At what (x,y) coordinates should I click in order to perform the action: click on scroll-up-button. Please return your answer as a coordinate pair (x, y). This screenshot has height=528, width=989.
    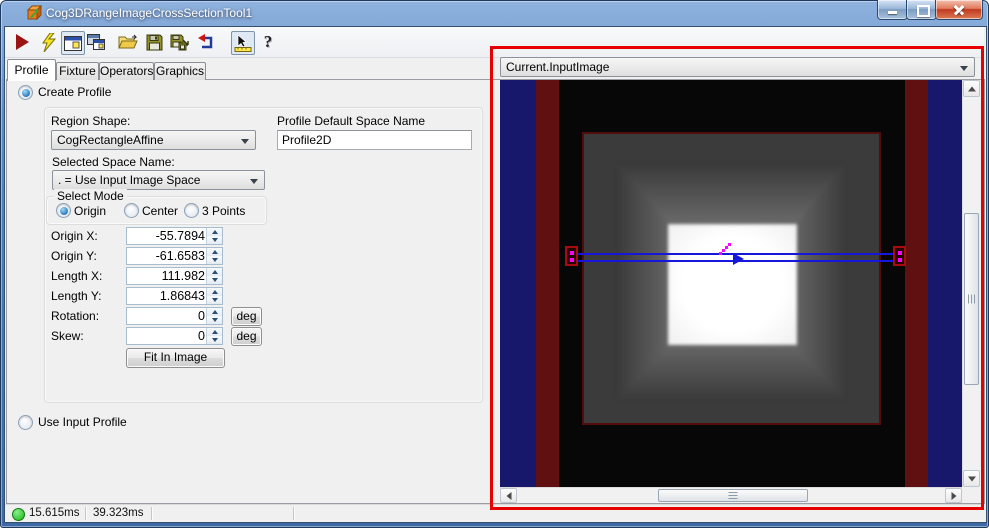
    Looking at the image, I should click on (971, 88).